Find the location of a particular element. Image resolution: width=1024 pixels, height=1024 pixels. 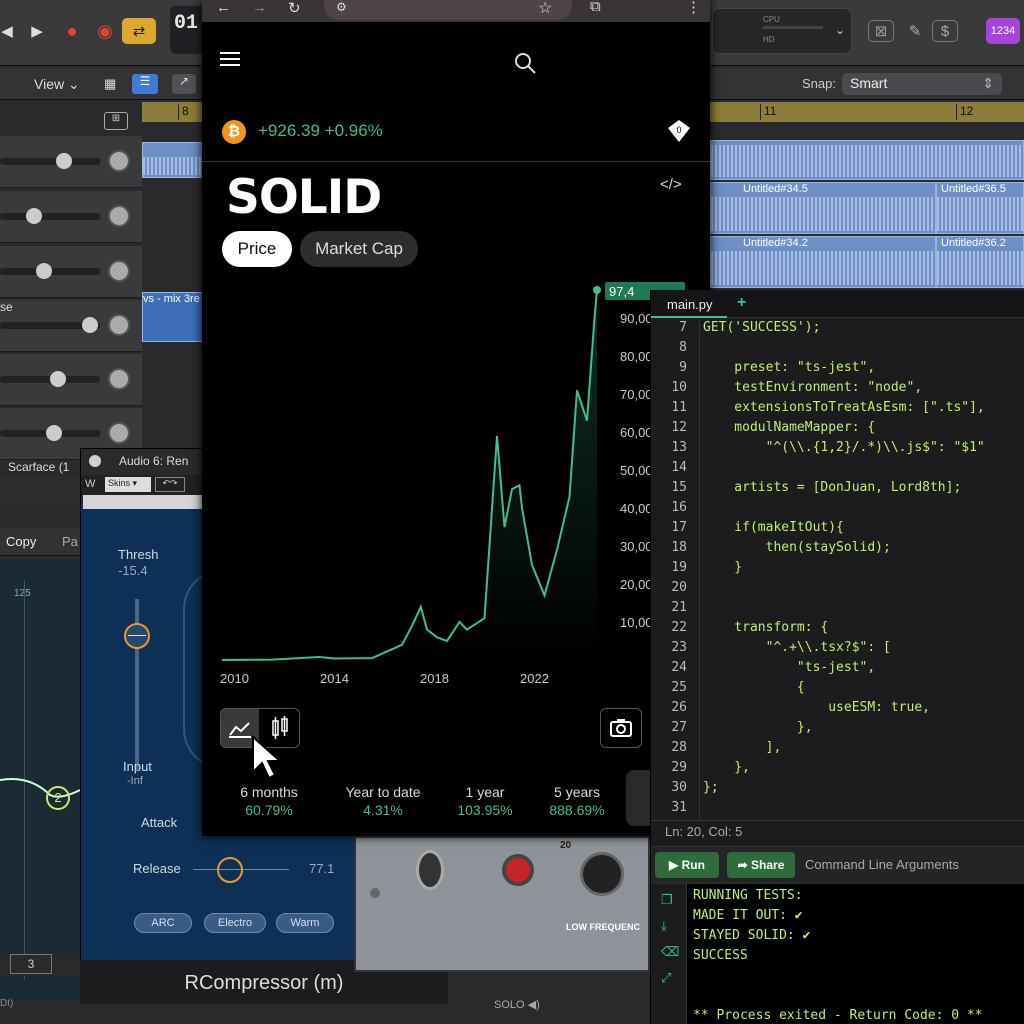

undo-icon: ↶↷ is located at coordinates (170, 484).